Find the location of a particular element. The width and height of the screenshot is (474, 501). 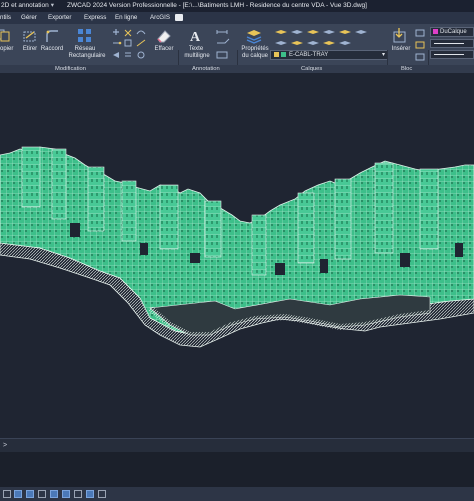

svg-text: A is located at coordinates (195, 37).